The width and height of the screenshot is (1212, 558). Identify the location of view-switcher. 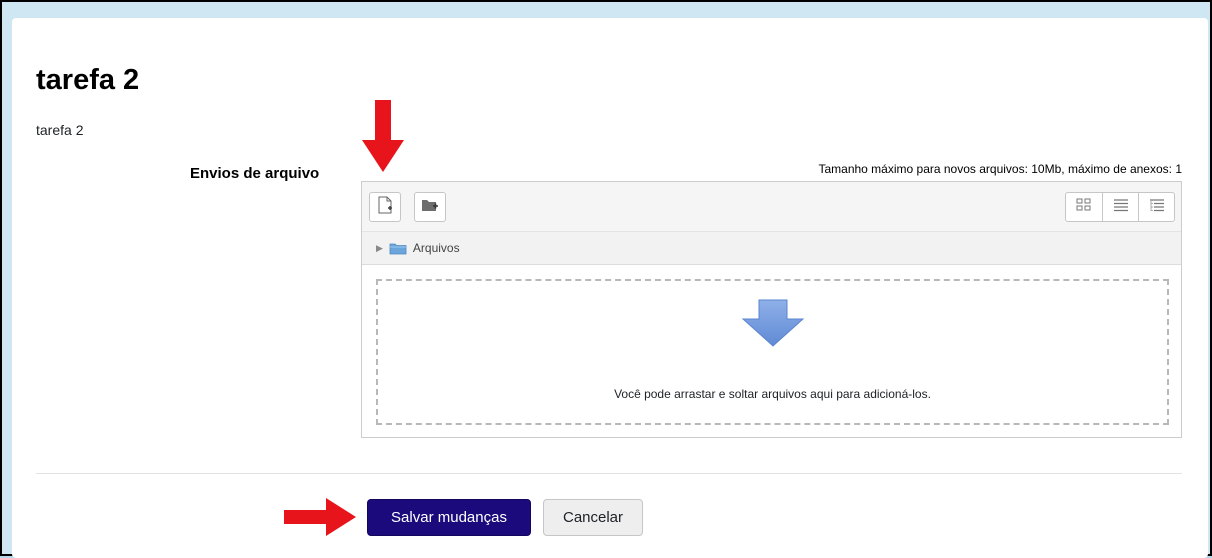
(1120, 207).